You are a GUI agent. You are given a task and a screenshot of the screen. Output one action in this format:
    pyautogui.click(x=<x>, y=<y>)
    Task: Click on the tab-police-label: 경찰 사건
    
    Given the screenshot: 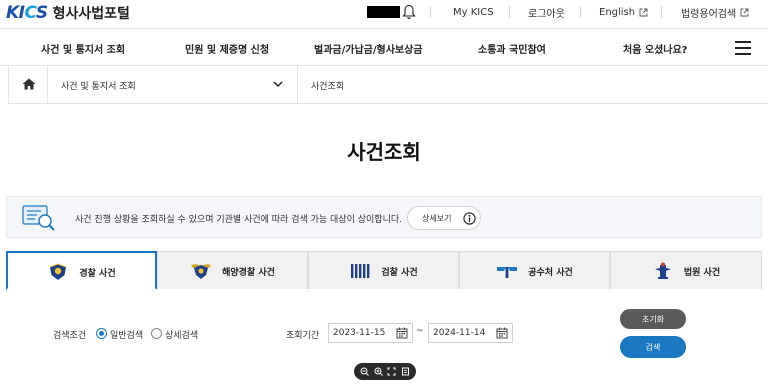 What is the action you would take?
    pyautogui.click(x=97, y=273)
    